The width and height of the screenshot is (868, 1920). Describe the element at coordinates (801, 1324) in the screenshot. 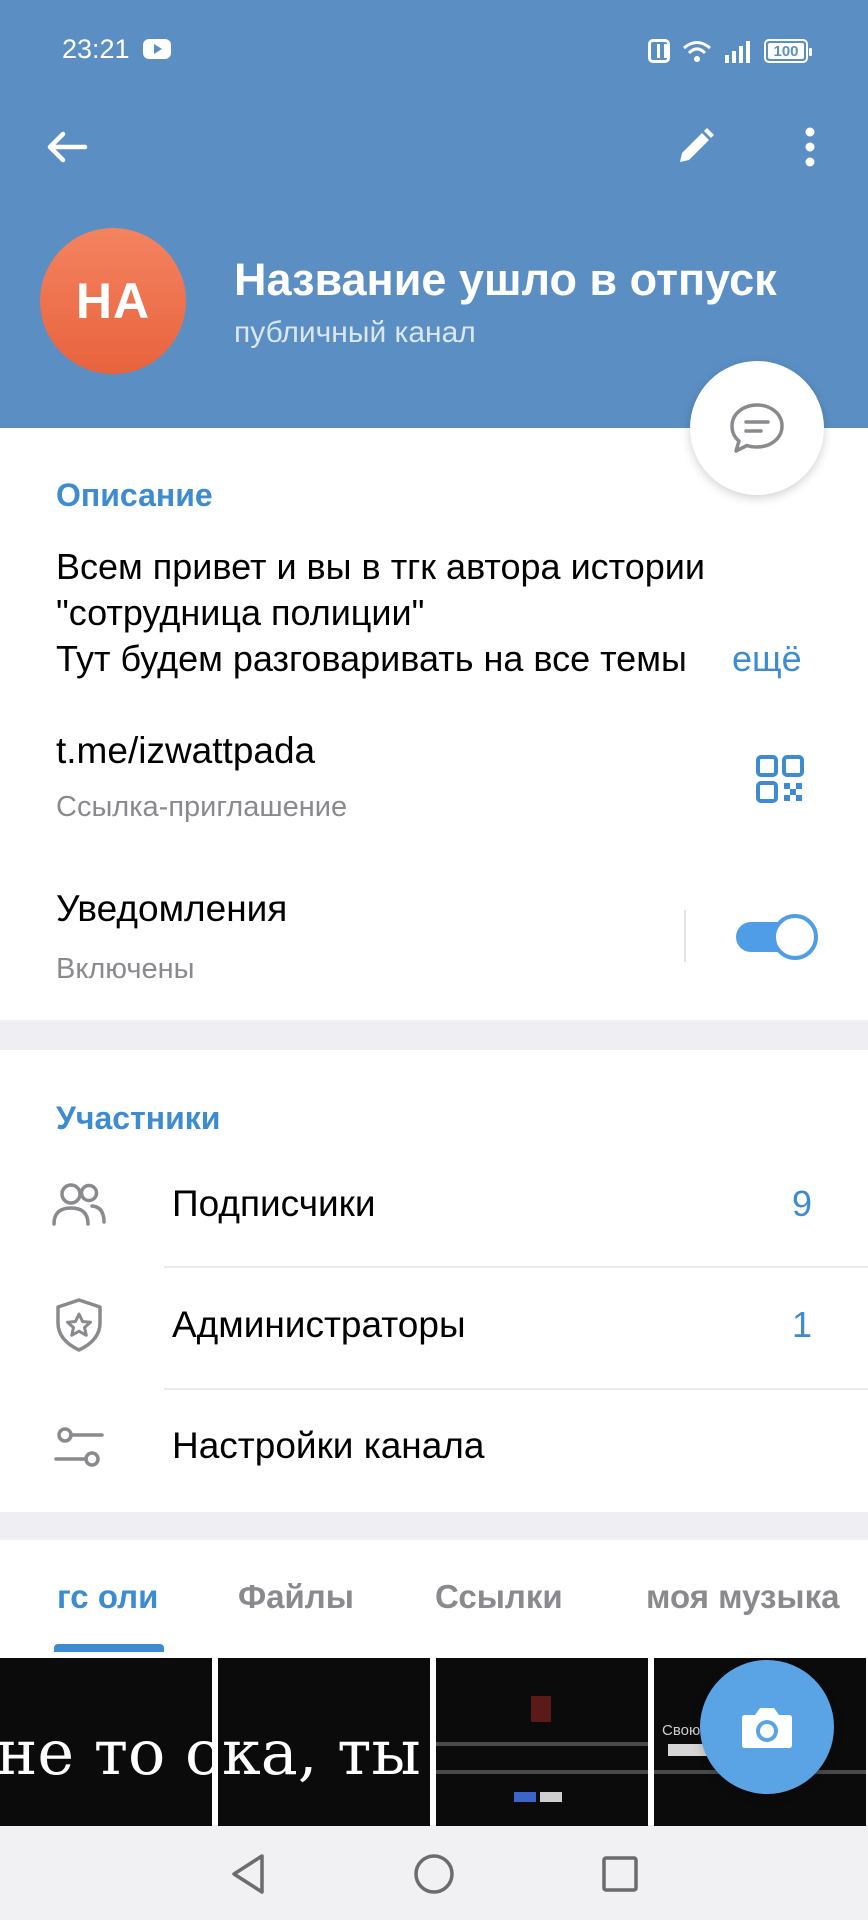

I see `administrators-count: 1` at that location.